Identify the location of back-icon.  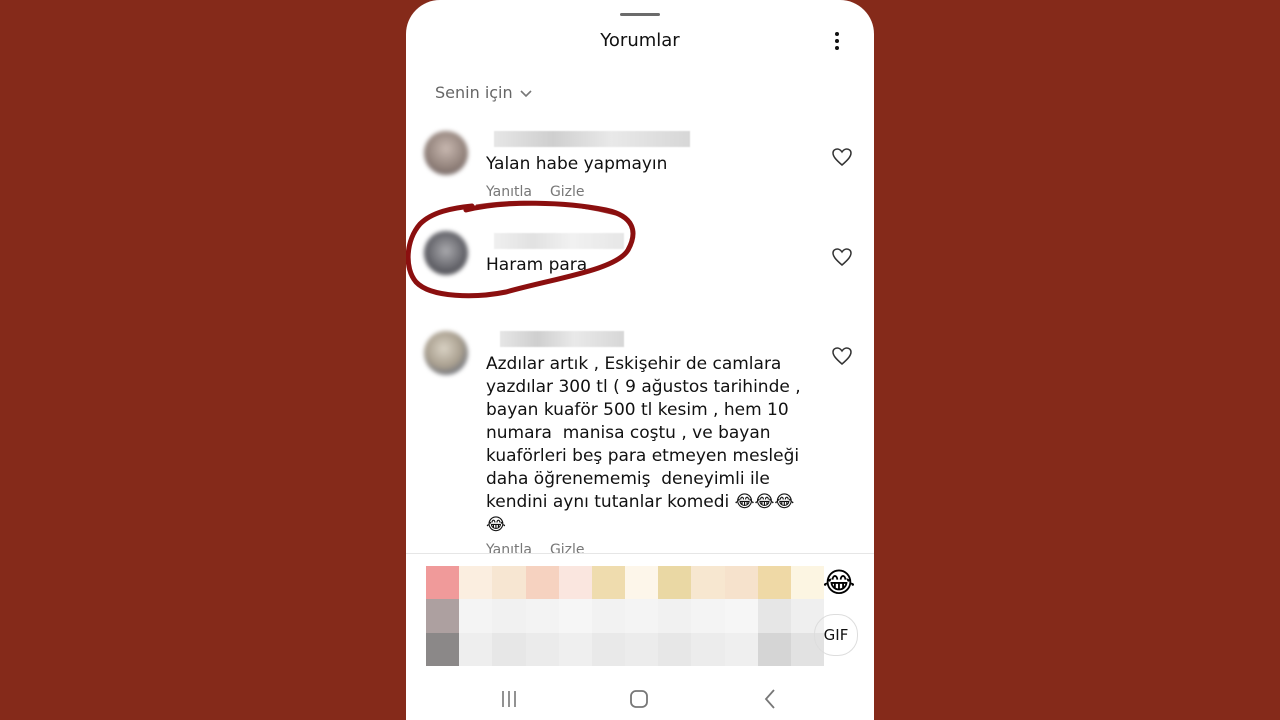
(771, 699).